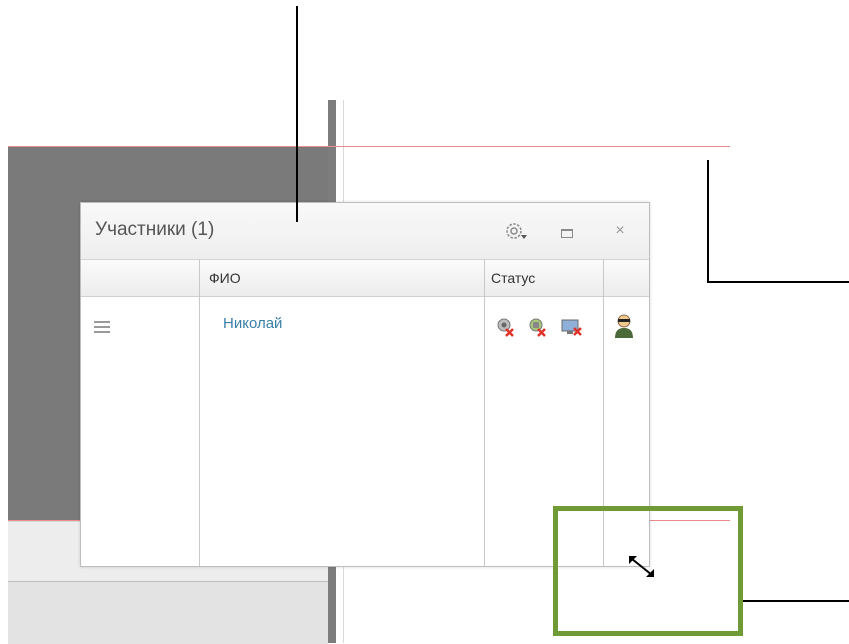  What do you see at coordinates (369, 146) in the screenshot?
I see `guide-line-top` at bounding box center [369, 146].